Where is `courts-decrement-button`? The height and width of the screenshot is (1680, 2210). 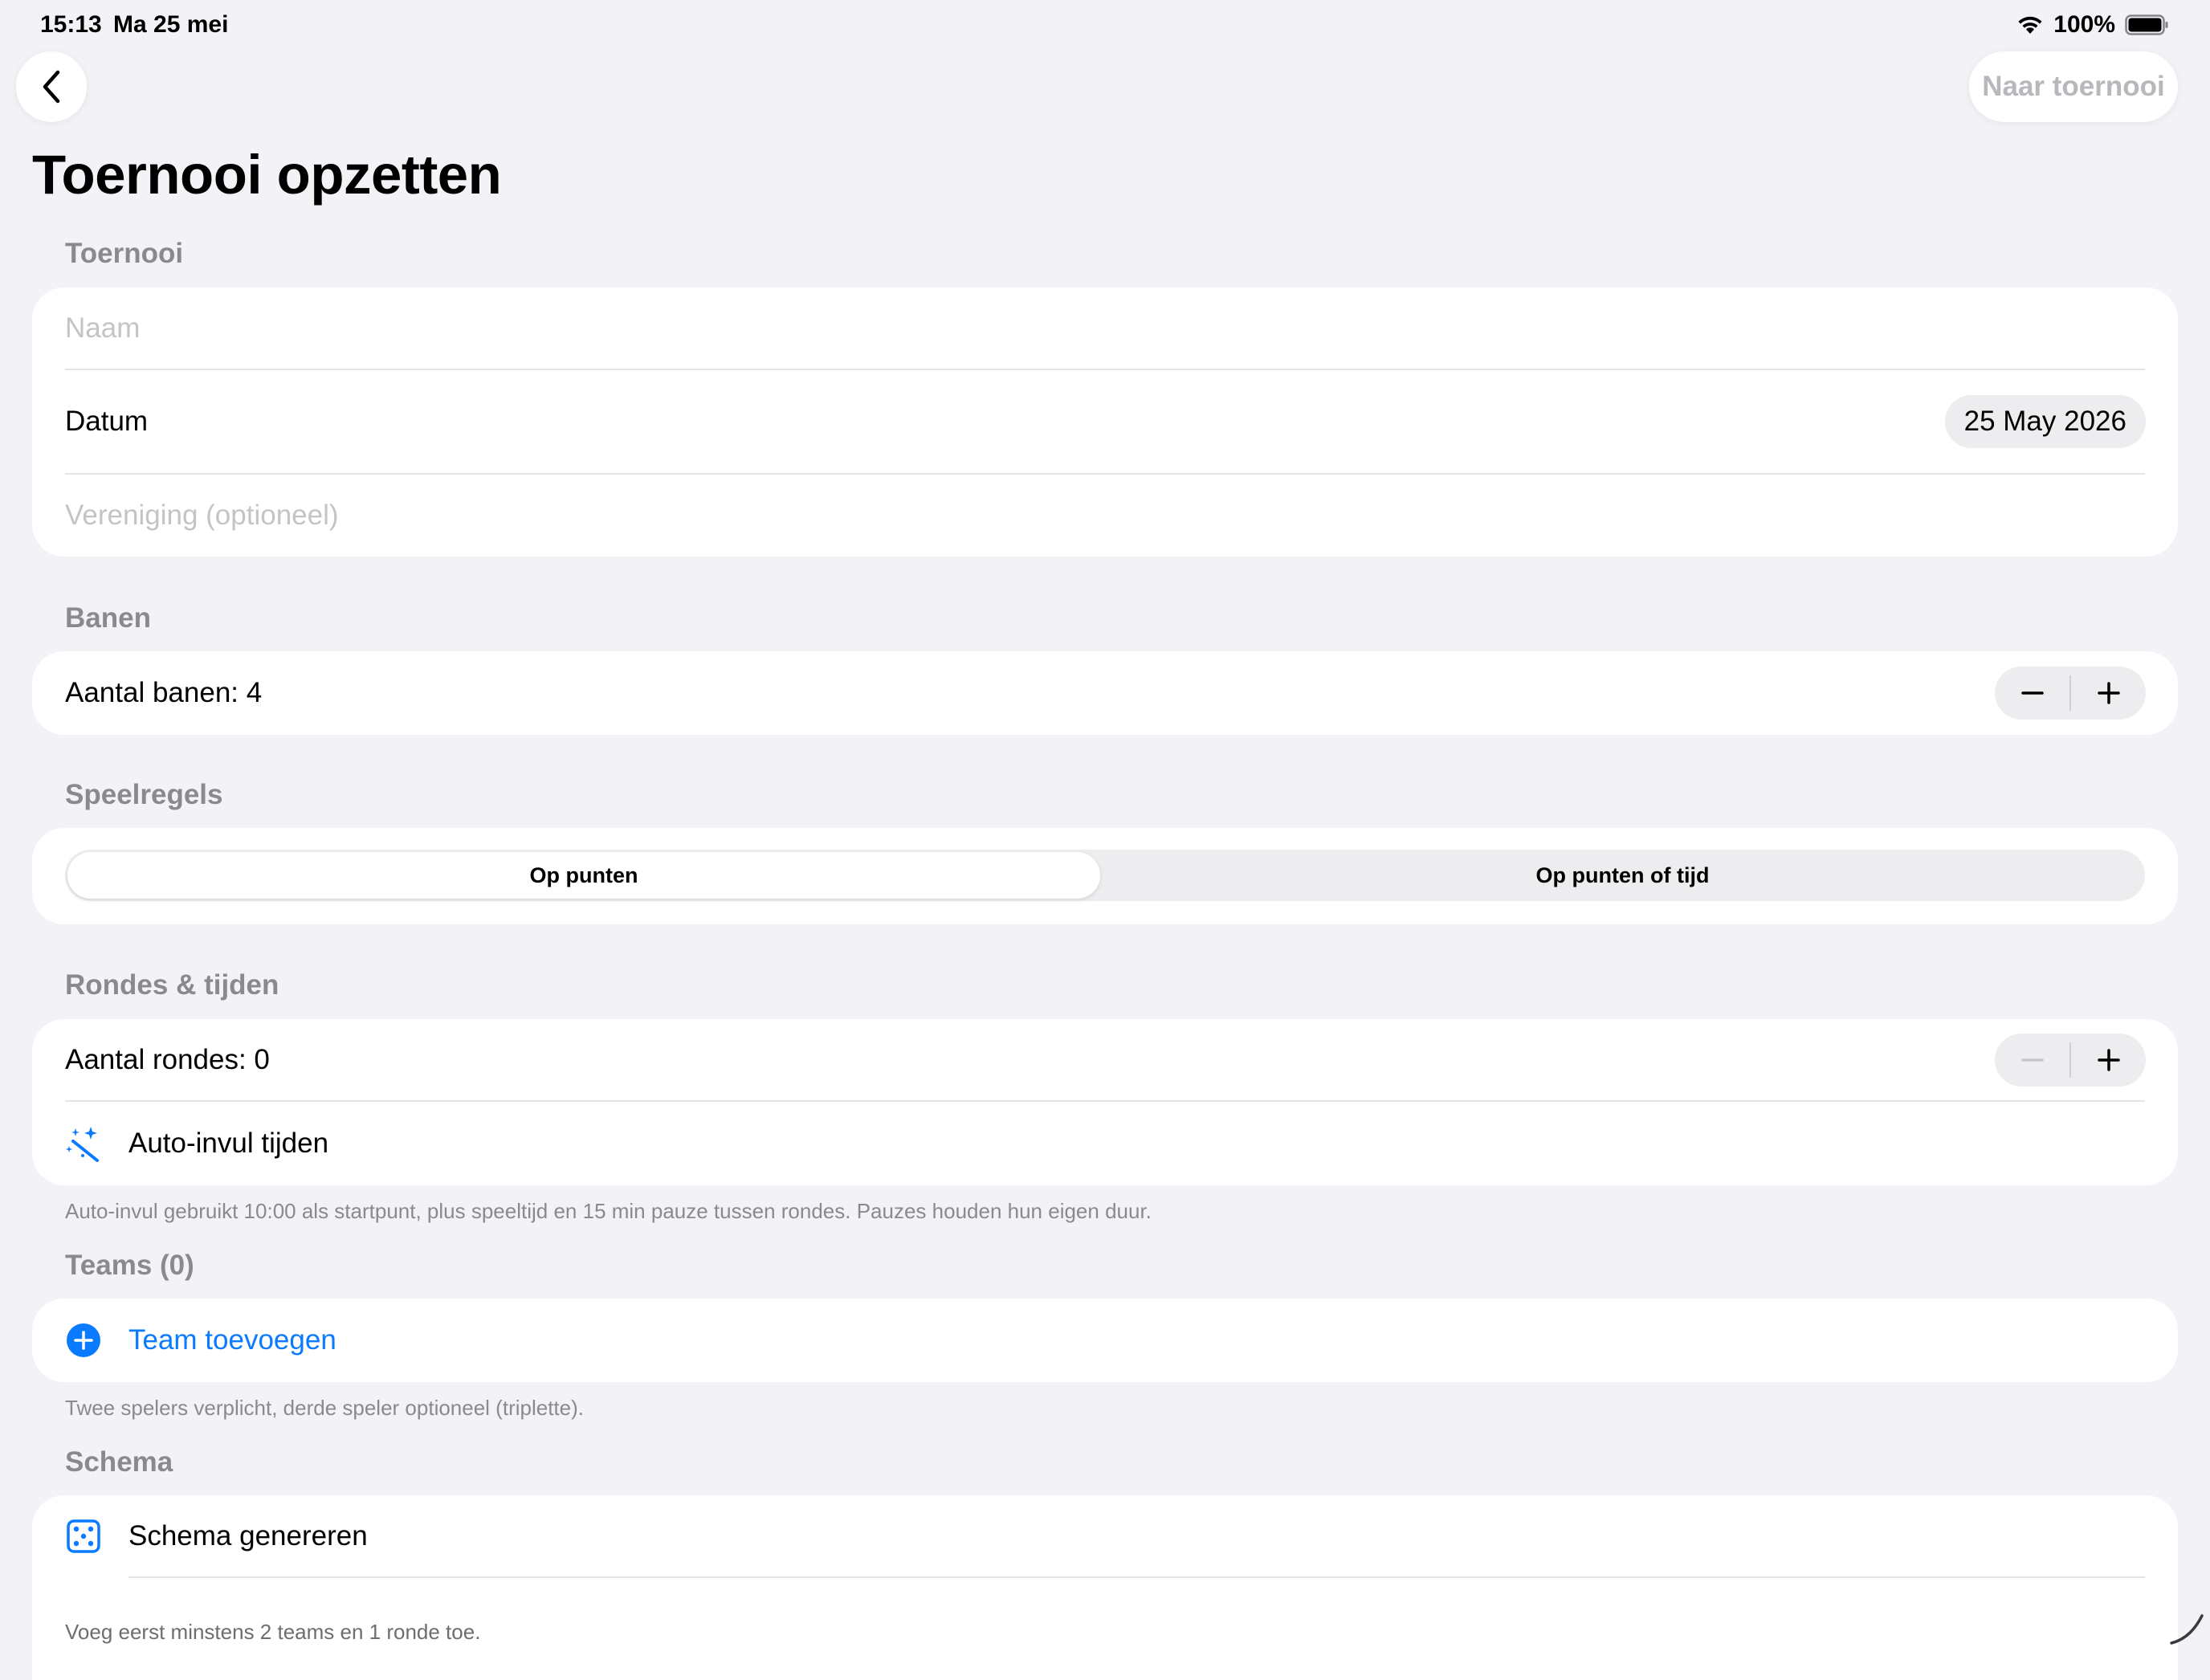 courts-decrement-button is located at coordinates (2032, 693).